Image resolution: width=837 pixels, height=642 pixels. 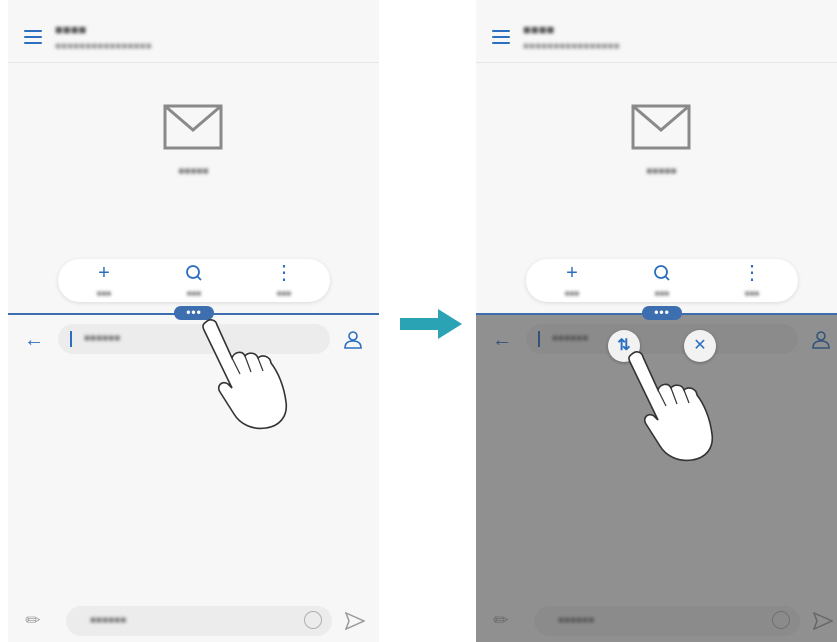 I want to click on send-icon, so click(x=355, y=621).